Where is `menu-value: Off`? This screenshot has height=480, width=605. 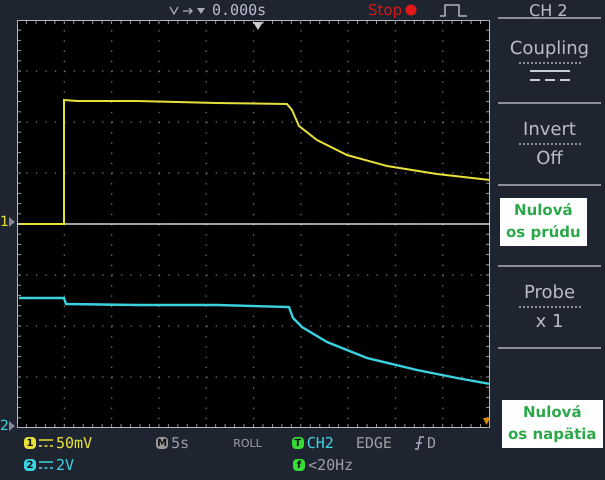
menu-value: Off is located at coordinates (549, 159).